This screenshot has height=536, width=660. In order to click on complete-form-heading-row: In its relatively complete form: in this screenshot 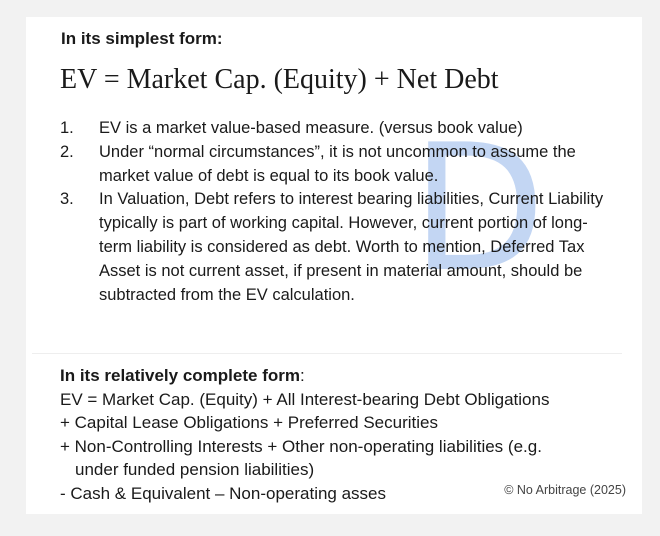, I will do `click(340, 376)`.